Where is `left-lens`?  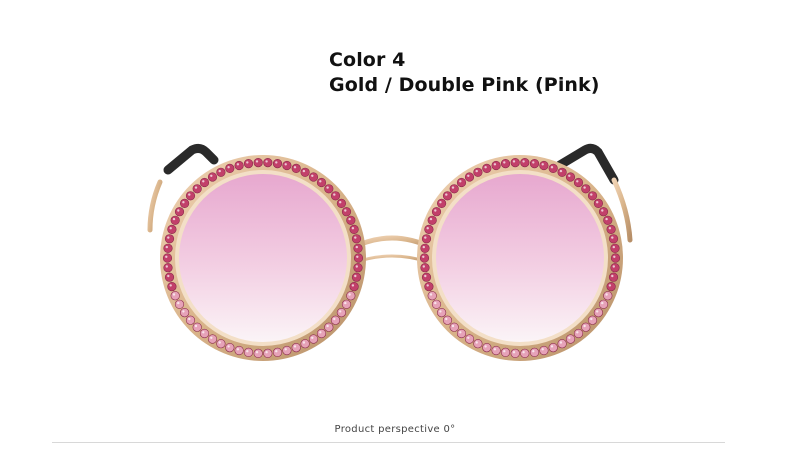 left-lens is located at coordinates (263, 258).